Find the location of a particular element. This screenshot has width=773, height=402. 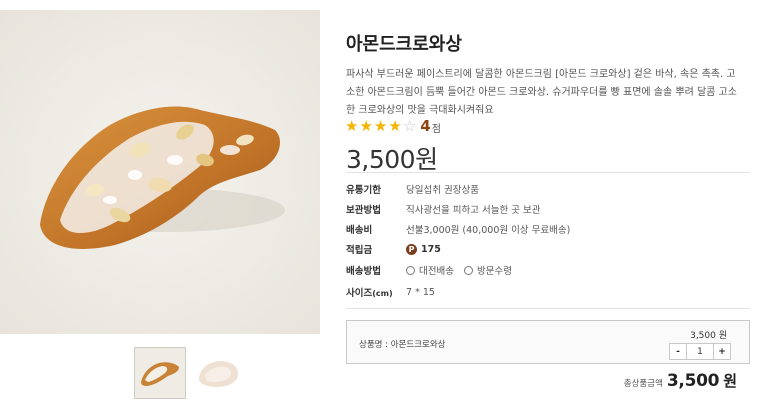

info-value: P 175 is located at coordinates (423, 249).